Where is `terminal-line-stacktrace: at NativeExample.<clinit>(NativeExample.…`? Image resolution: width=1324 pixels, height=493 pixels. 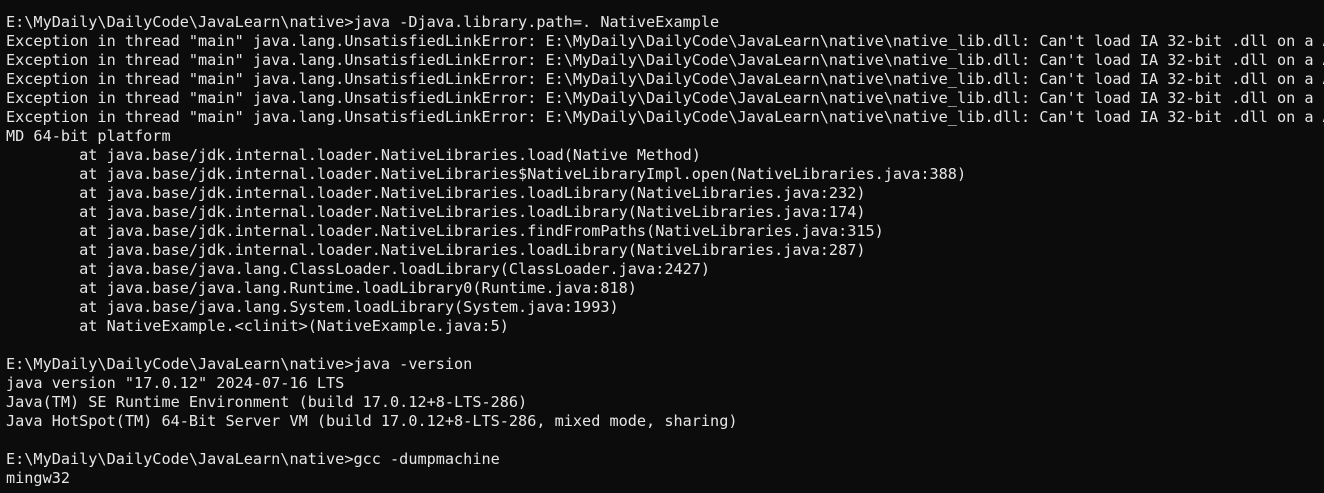 terminal-line-stacktrace: at NativeExample.<clinit>(NativeExample.… is located at coordinates (257, 326).